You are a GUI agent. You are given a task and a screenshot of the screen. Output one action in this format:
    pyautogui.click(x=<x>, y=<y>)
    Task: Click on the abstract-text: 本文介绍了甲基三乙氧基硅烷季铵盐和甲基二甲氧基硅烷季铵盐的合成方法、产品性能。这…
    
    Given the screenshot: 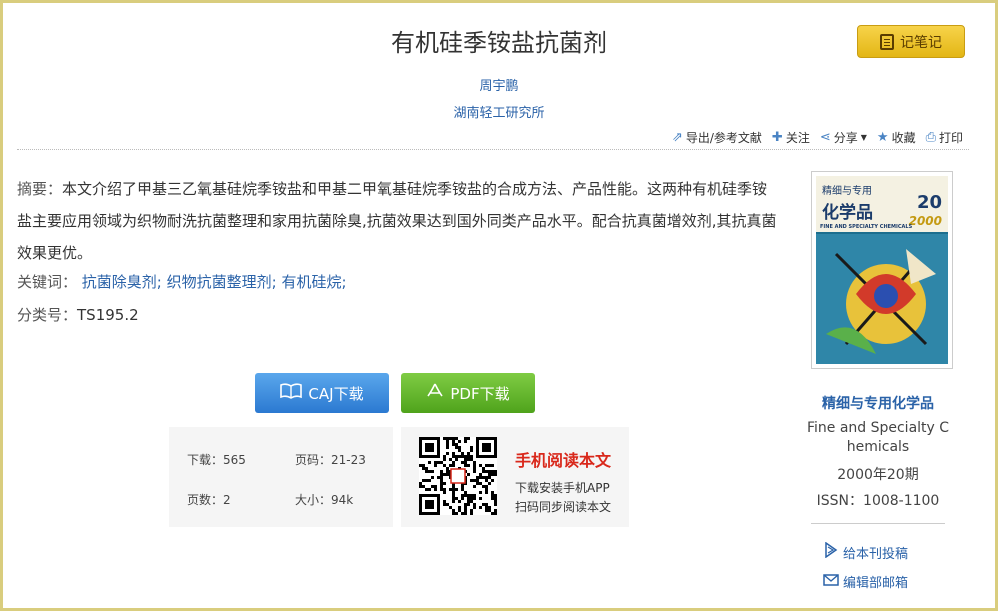 What is the action you would take?
    pyautogui.click(x=397, y=221)
    